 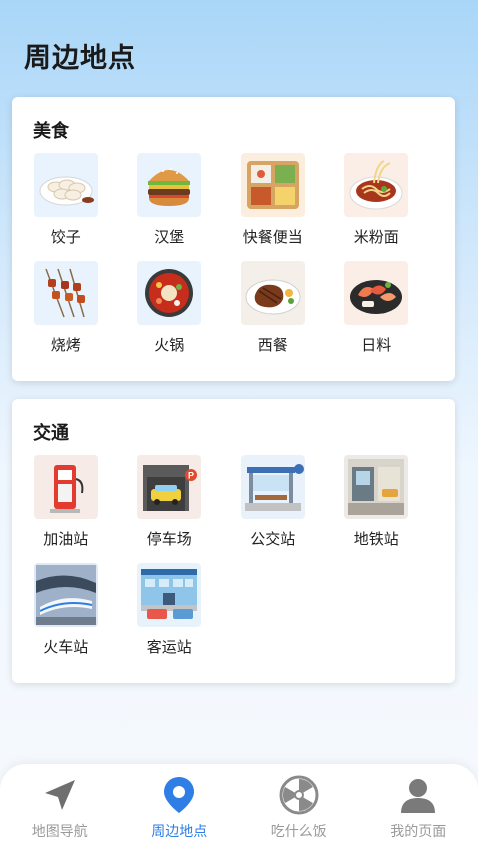 I want to click on food-item-label: 火锅, so click(x=169, y=345).